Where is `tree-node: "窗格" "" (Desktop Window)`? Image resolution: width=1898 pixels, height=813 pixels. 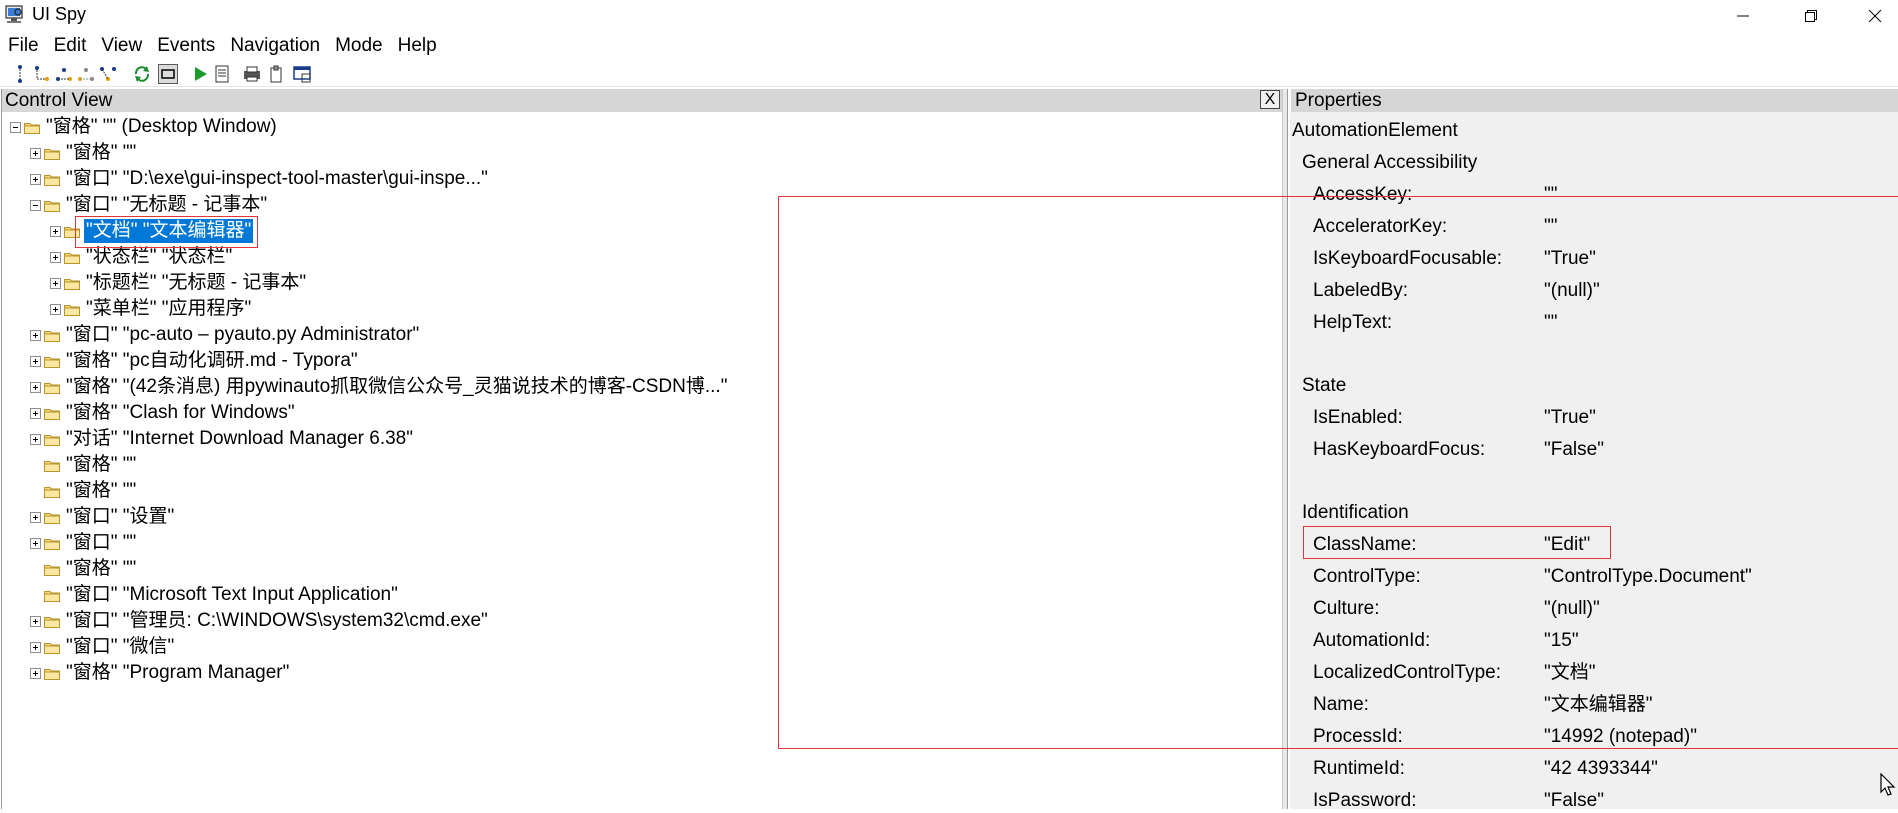 tree-node: "窗格" "" (Desktop Window) is located at coordinates (144, 127).